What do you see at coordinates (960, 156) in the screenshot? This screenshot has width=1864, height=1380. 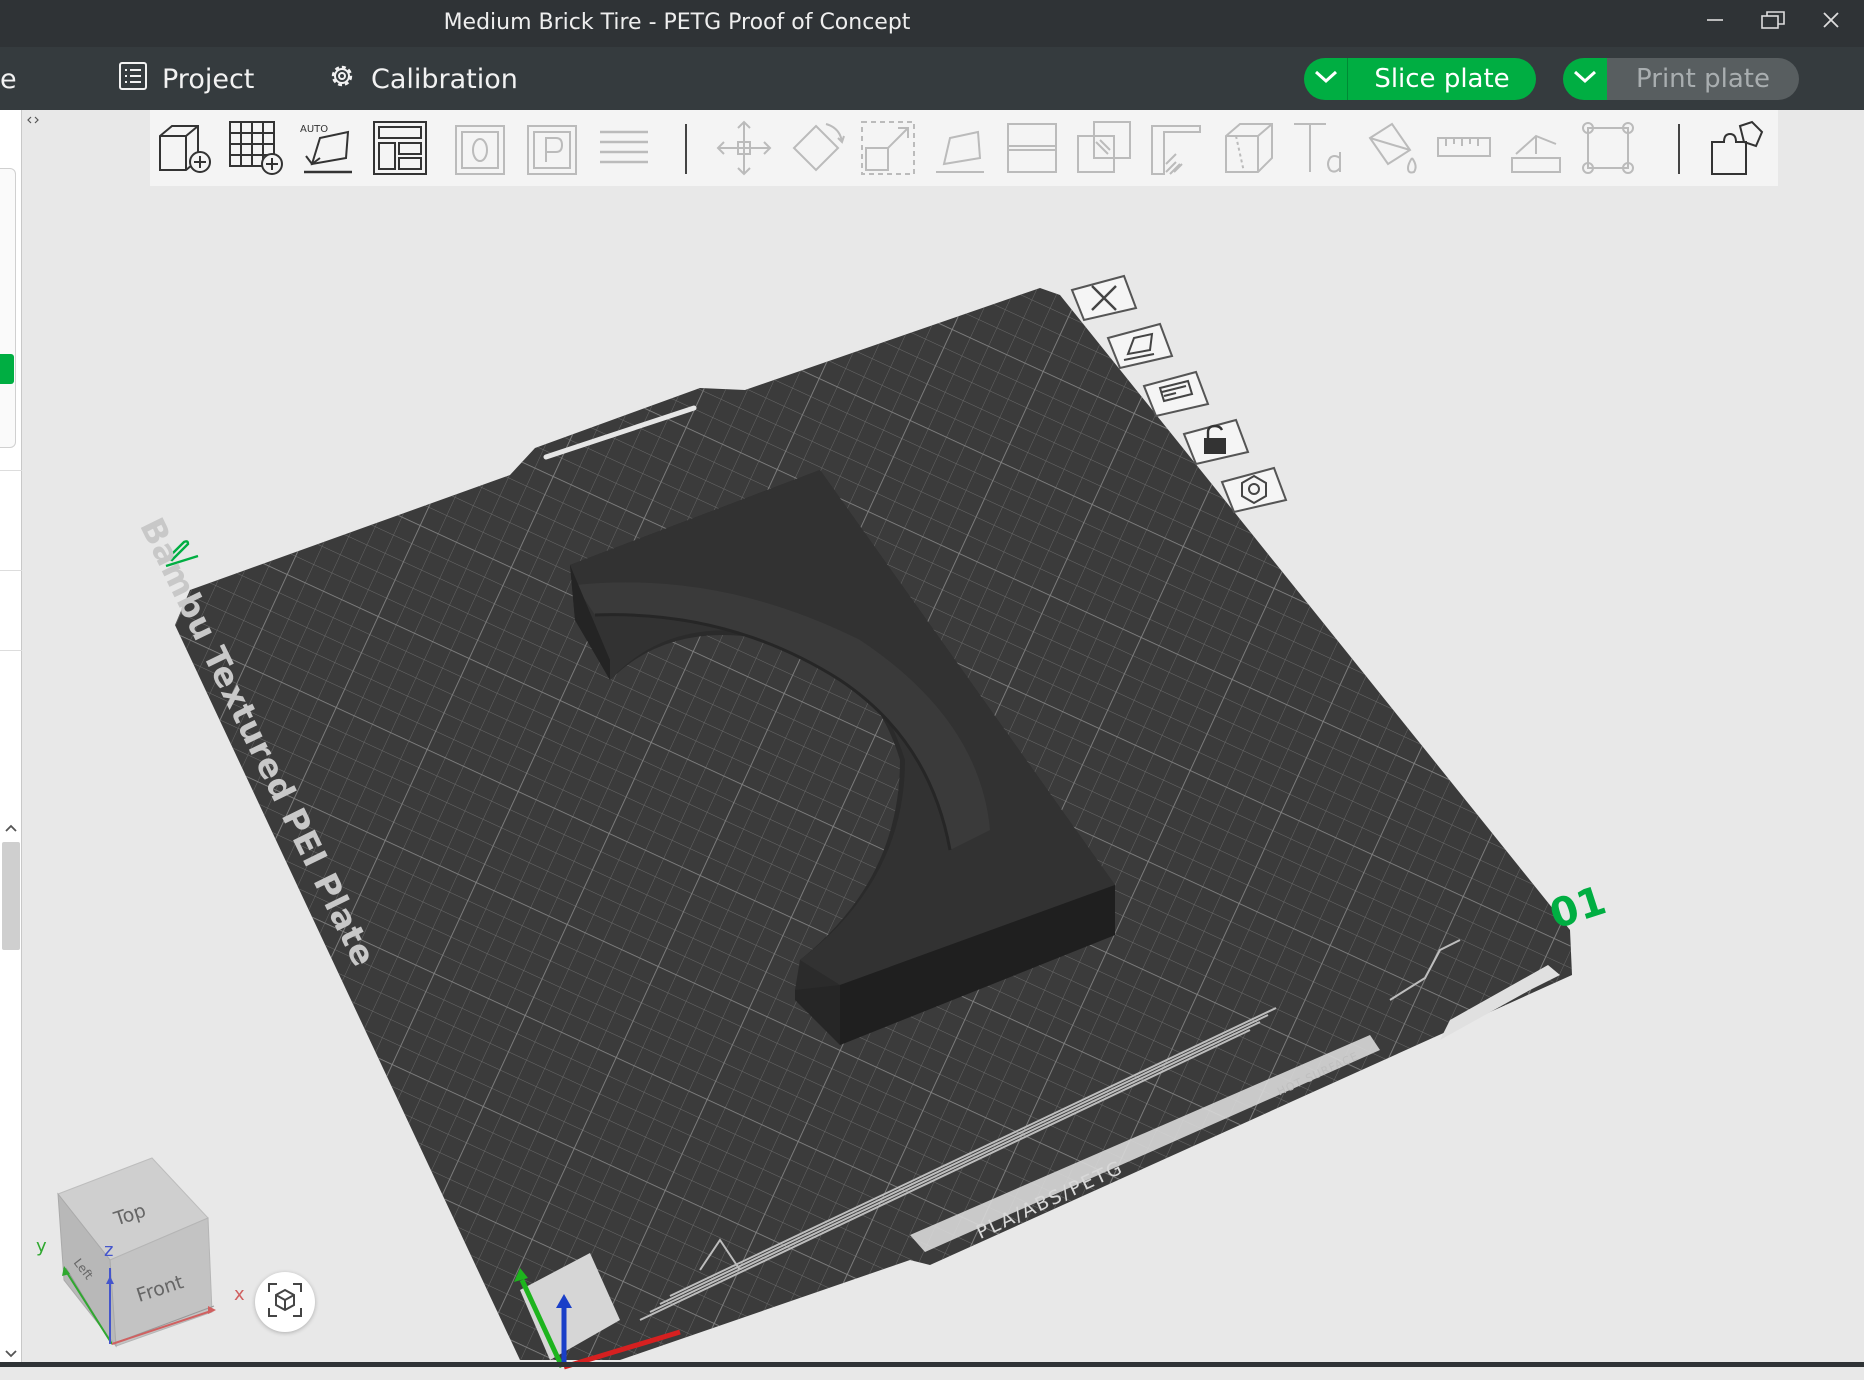 I see `lay-on-face-icon` at bounding box center [960, 156].